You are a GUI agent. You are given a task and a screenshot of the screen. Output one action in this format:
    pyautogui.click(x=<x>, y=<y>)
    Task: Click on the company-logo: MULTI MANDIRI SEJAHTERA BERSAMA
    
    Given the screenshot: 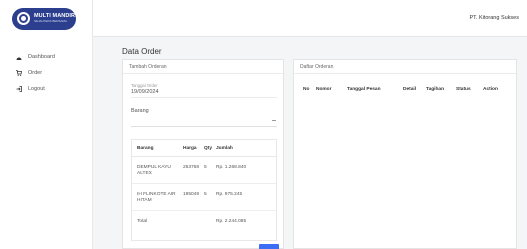 What is the action you would take?
    pyautogui.click(x=44, y=18)
    